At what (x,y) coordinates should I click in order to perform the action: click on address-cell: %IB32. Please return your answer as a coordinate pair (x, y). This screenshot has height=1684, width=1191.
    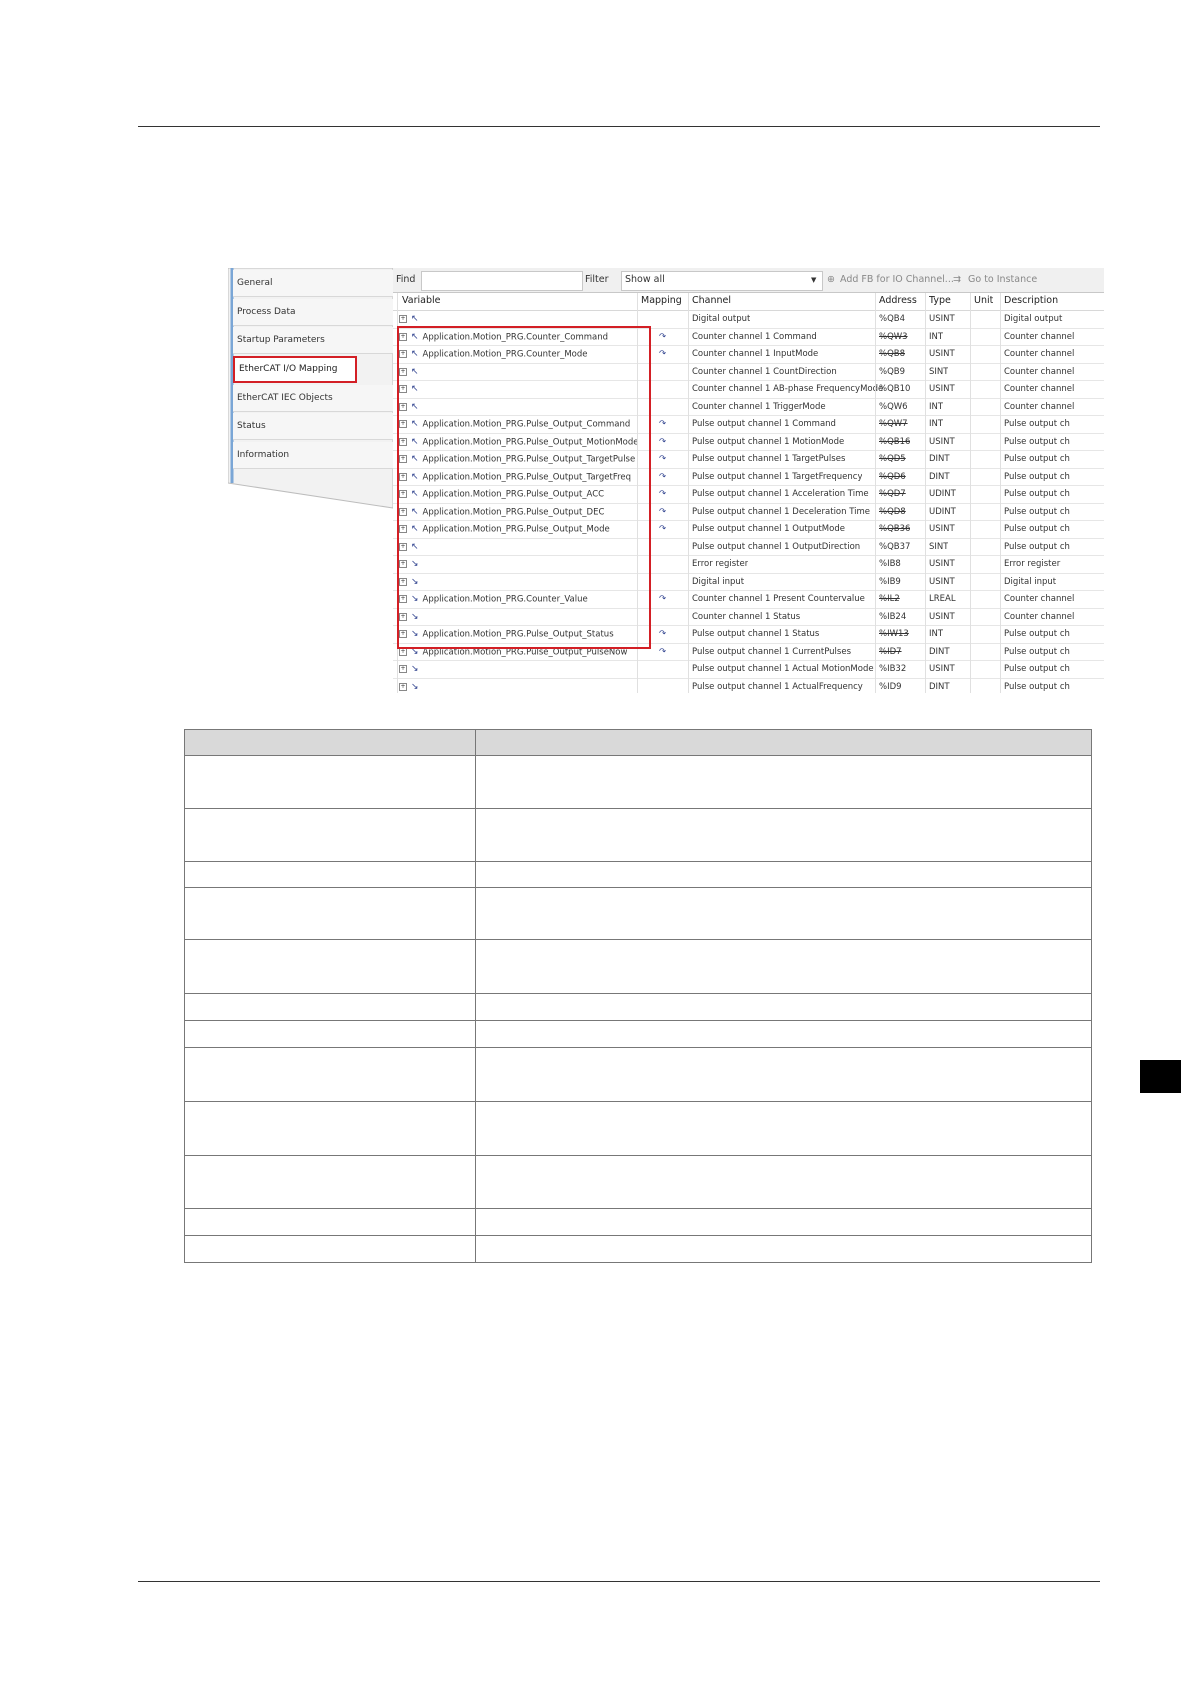
    Looking at the image, I should click on (893, 669).